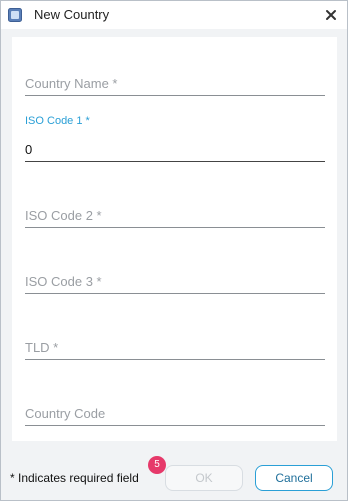 This screenshot has height=501, width=348. Describe the element at coordinates (74, 478) in the screenshot. I see `required-field-note: * Indicates required field` at that location.